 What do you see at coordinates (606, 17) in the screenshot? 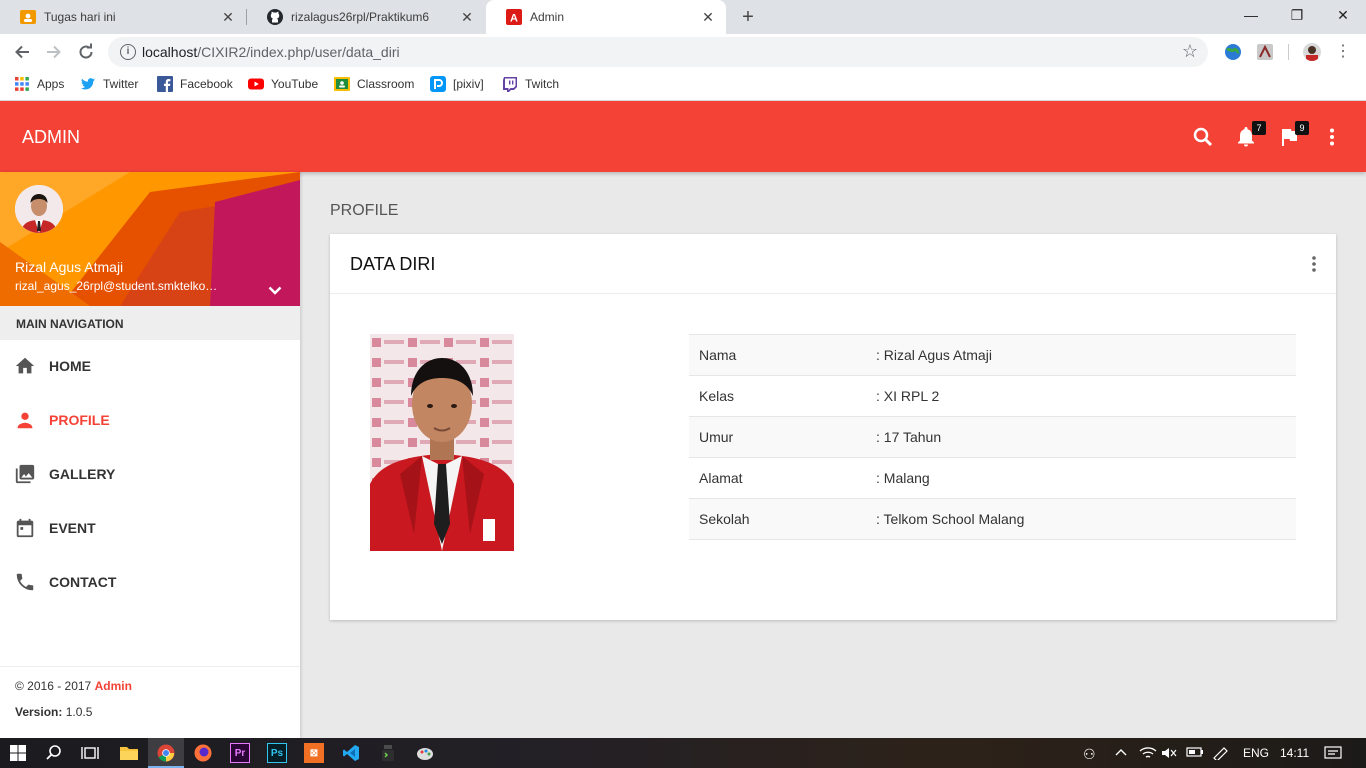
I see `tab-admin: A Admin ✕` at bounding box center [606, 17].